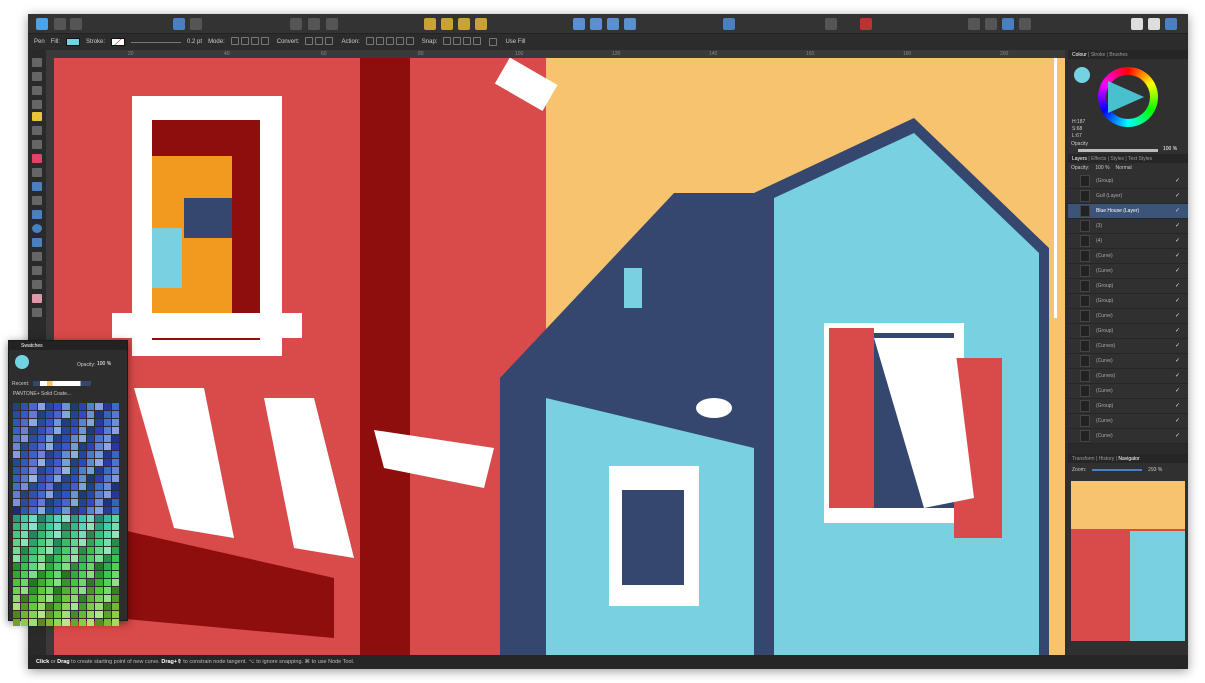  What do you see at coordinates (447, 24) in the screenshot?
I see `arrange-icon` at bounding box center [447, 24].